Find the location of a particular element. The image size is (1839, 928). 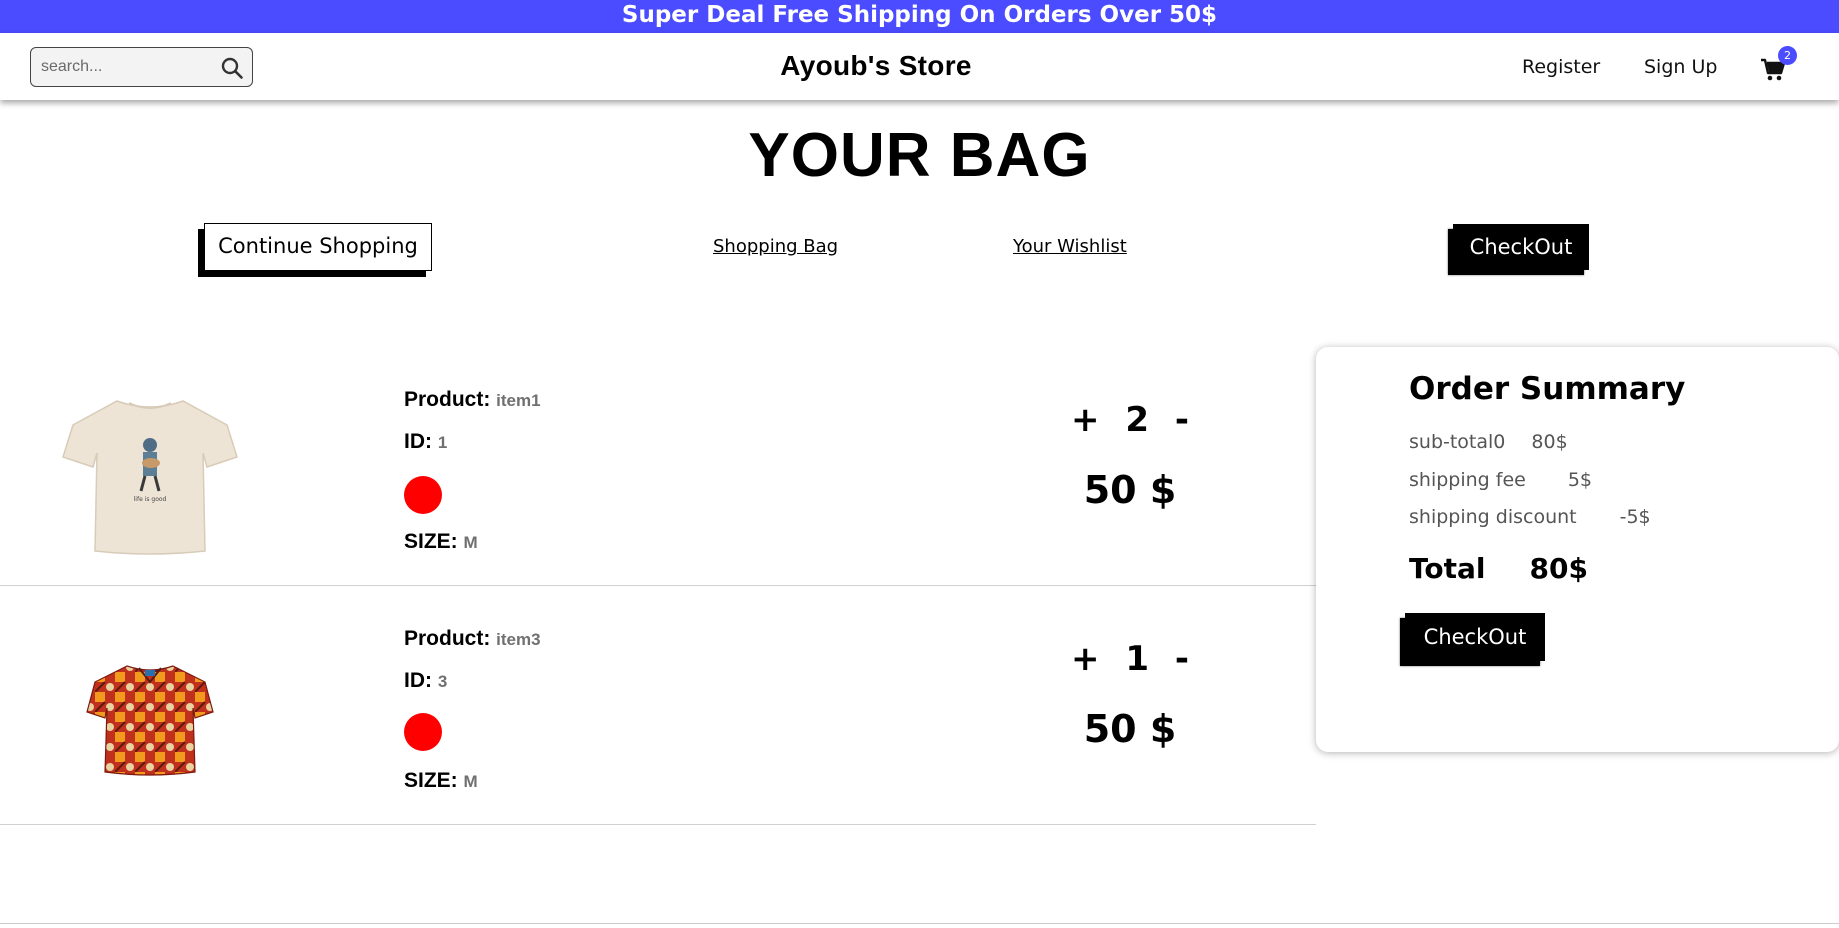

product-id: 3 is located at coordinates (442, 681).